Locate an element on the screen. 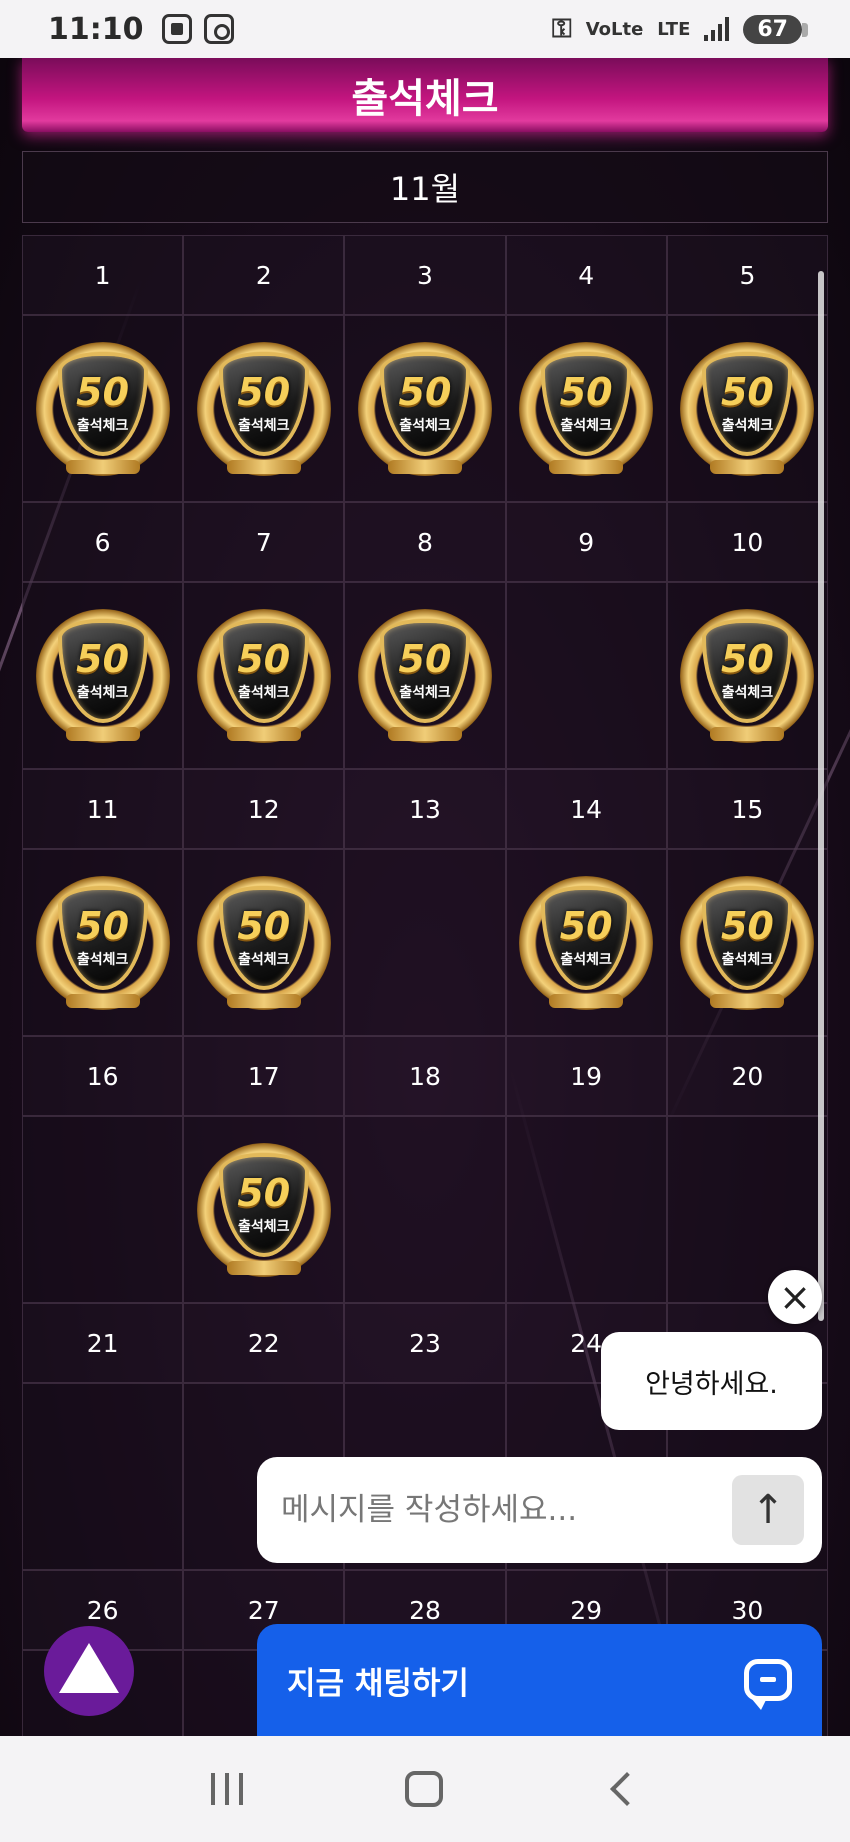  close-icon: × is located at coordinates (795, 1297).